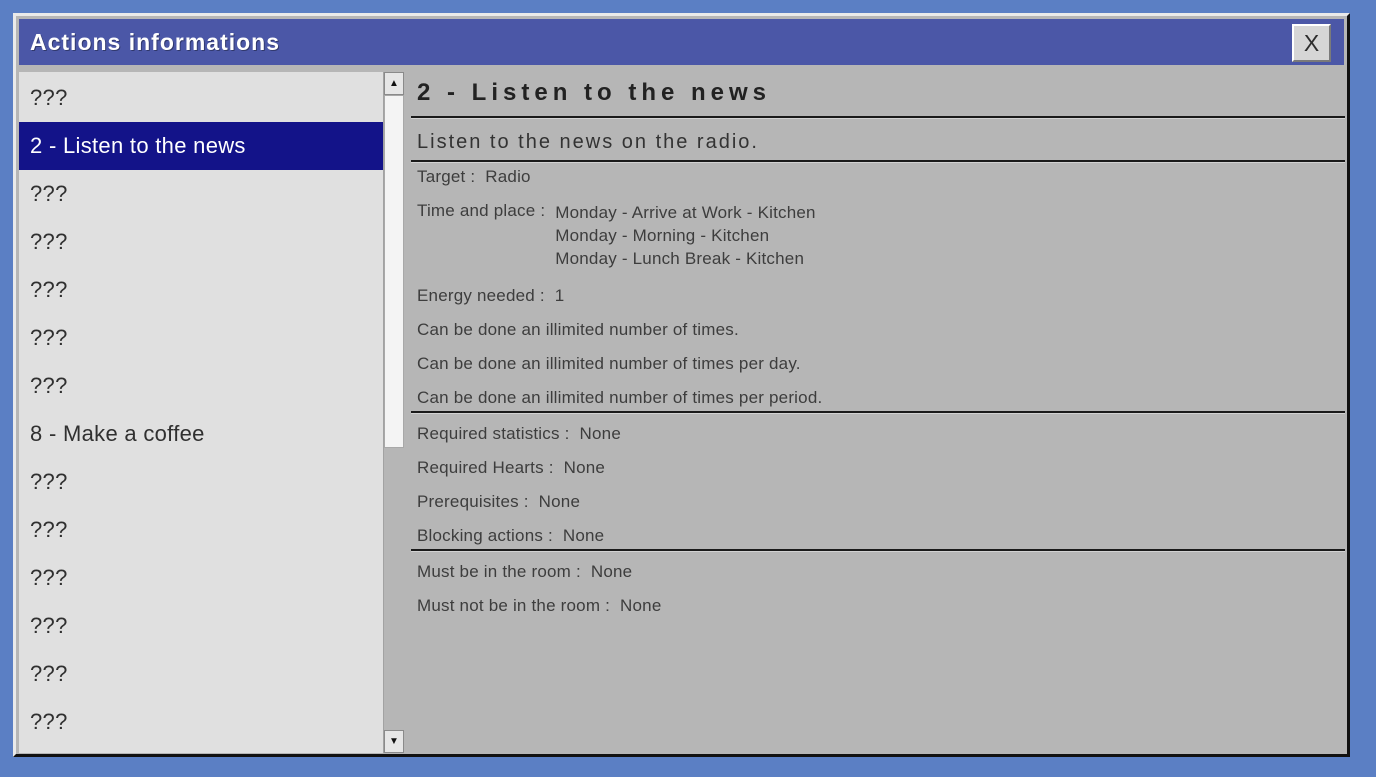  I want to click on detail-description: Listen to the news on the radio., so click(588, 142).